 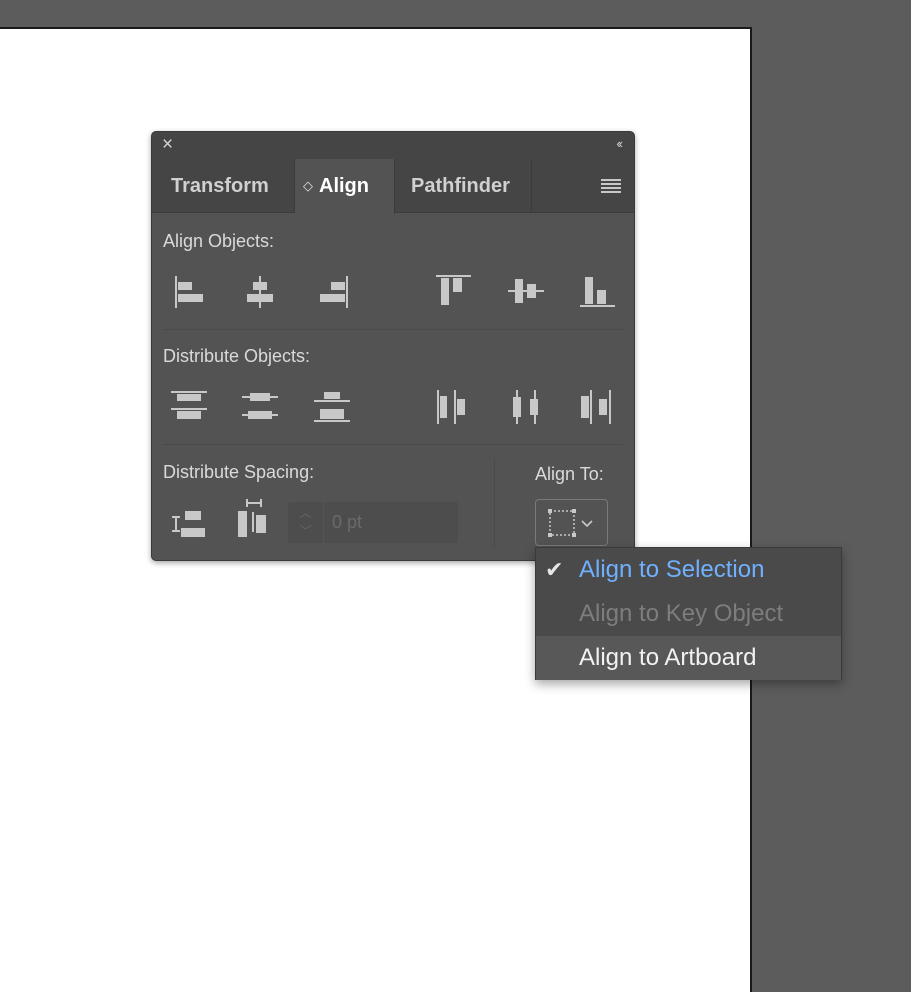 I want to click on spacing-value-field: ︿ ﹀ 0 pt, so click(x=373, y=522).